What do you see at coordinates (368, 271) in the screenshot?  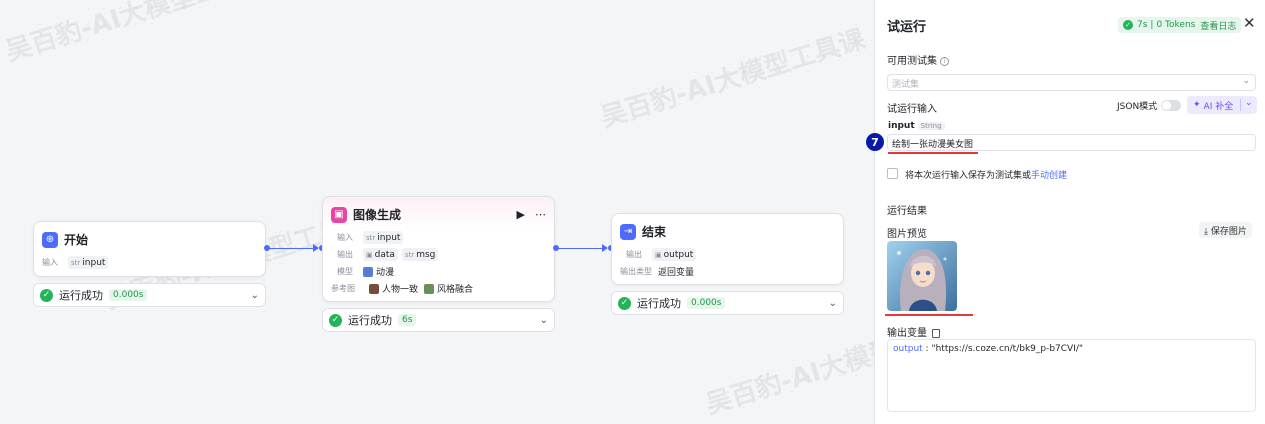 I see `model-thumb-icon` at bounding box center [368, 271].